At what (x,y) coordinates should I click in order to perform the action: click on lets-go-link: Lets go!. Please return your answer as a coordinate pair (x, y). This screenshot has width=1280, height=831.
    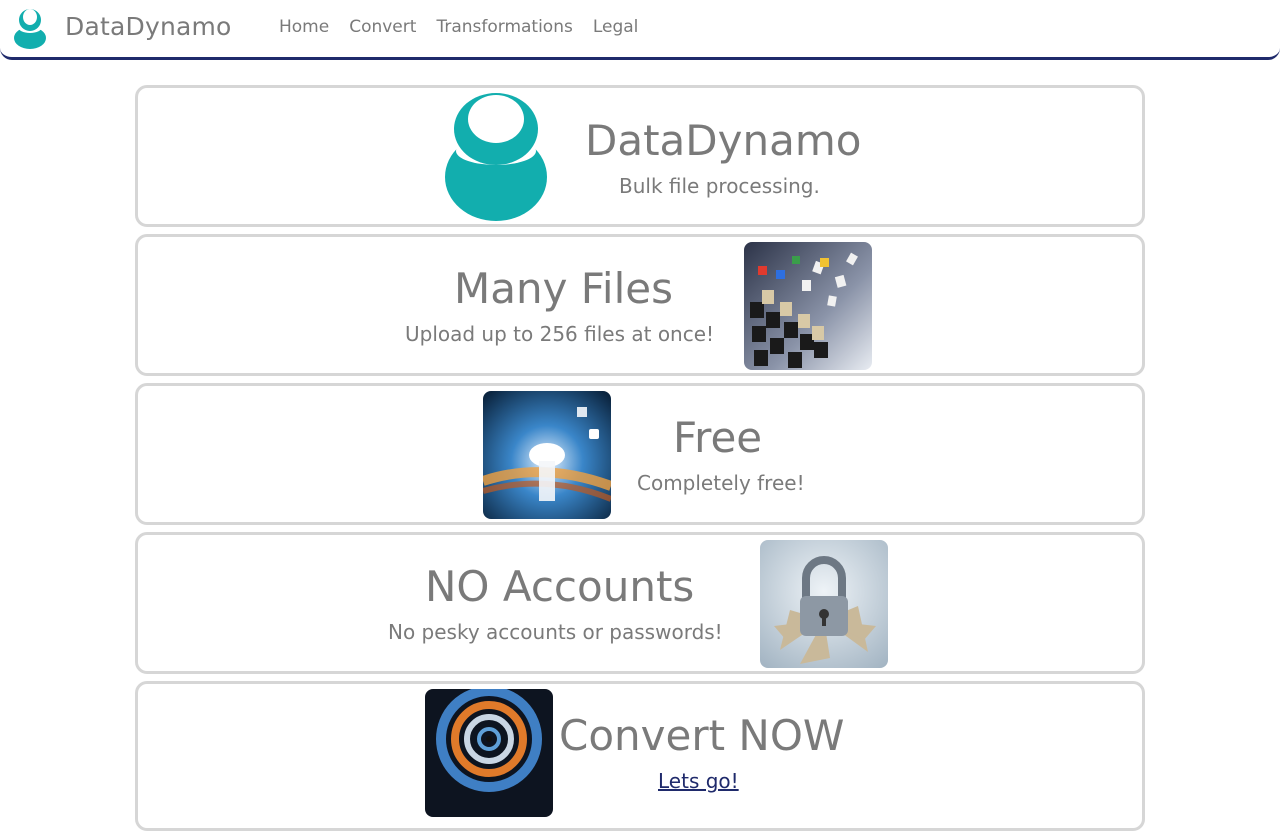
    Looking at the image, I should click on (698, 781).